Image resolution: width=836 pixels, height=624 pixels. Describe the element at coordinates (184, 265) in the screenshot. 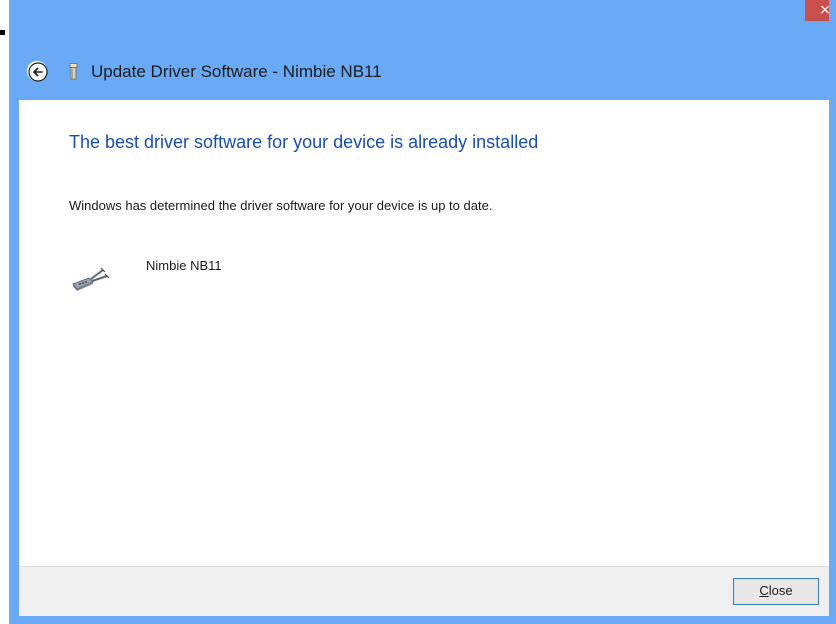

I see `device-name: Nimbie NB11` at that location.